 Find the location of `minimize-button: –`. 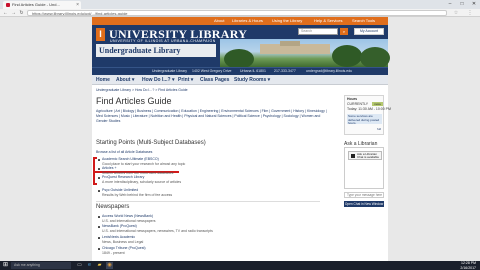

minimize-button: – is located at coordinates (450, 4).